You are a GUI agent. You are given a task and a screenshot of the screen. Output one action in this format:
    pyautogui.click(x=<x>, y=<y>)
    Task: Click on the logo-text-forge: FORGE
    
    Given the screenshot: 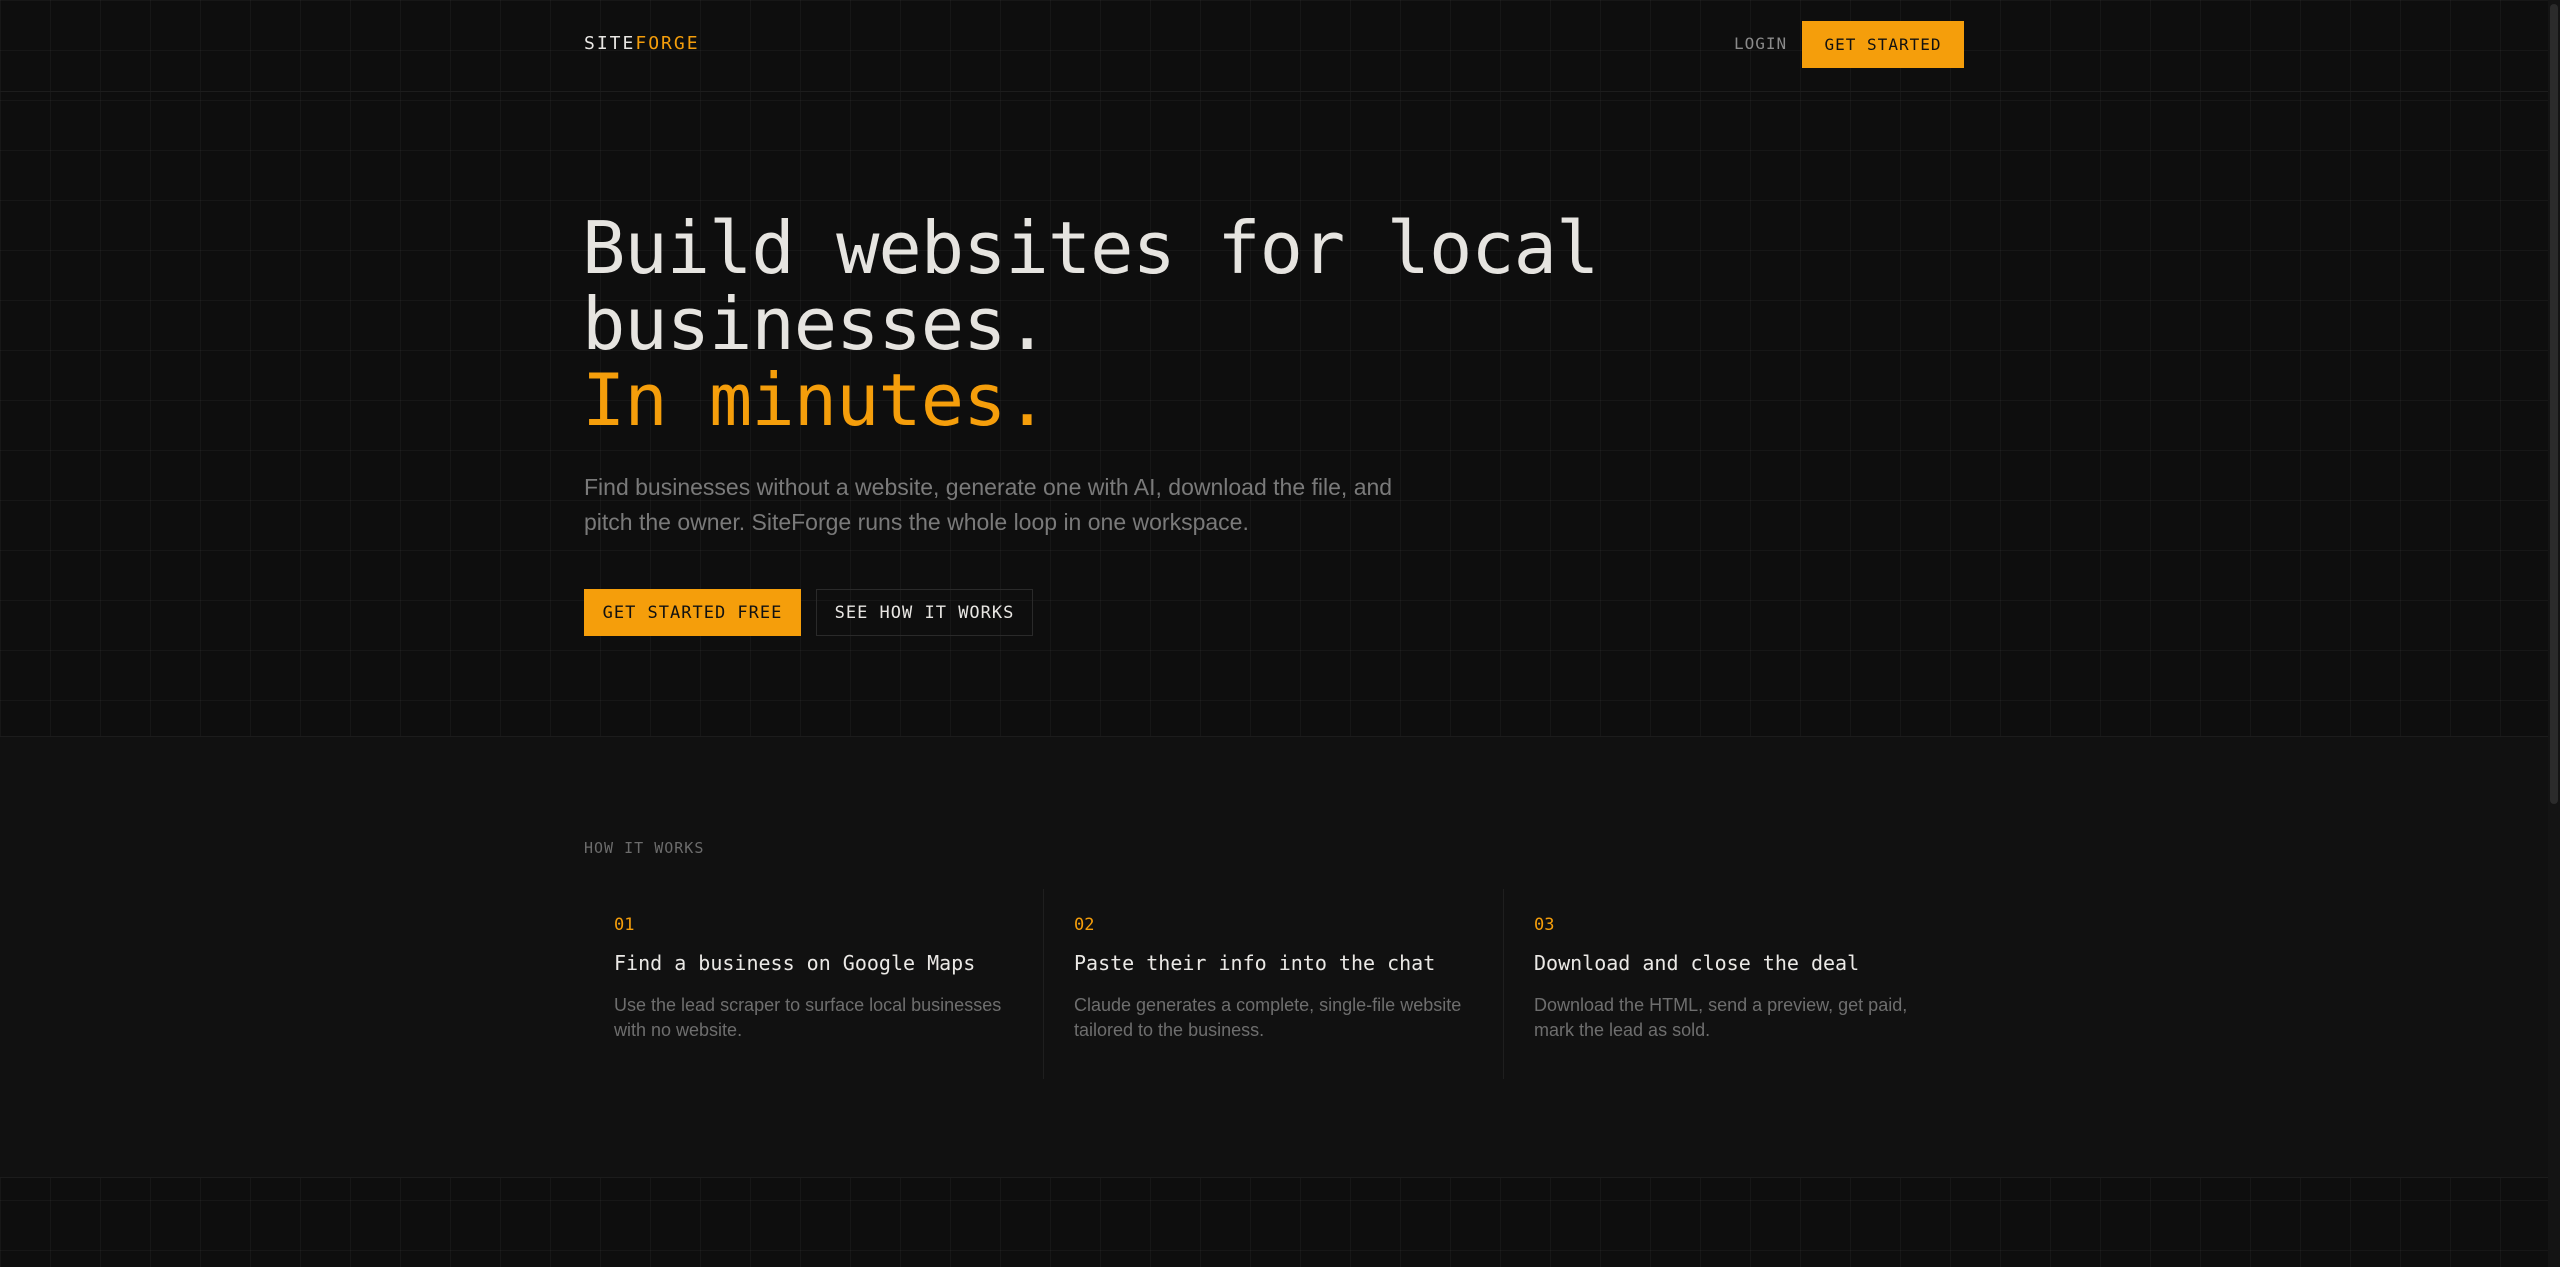 What is the action you would take?
    pyautogui.click(x=667, y=43)
    